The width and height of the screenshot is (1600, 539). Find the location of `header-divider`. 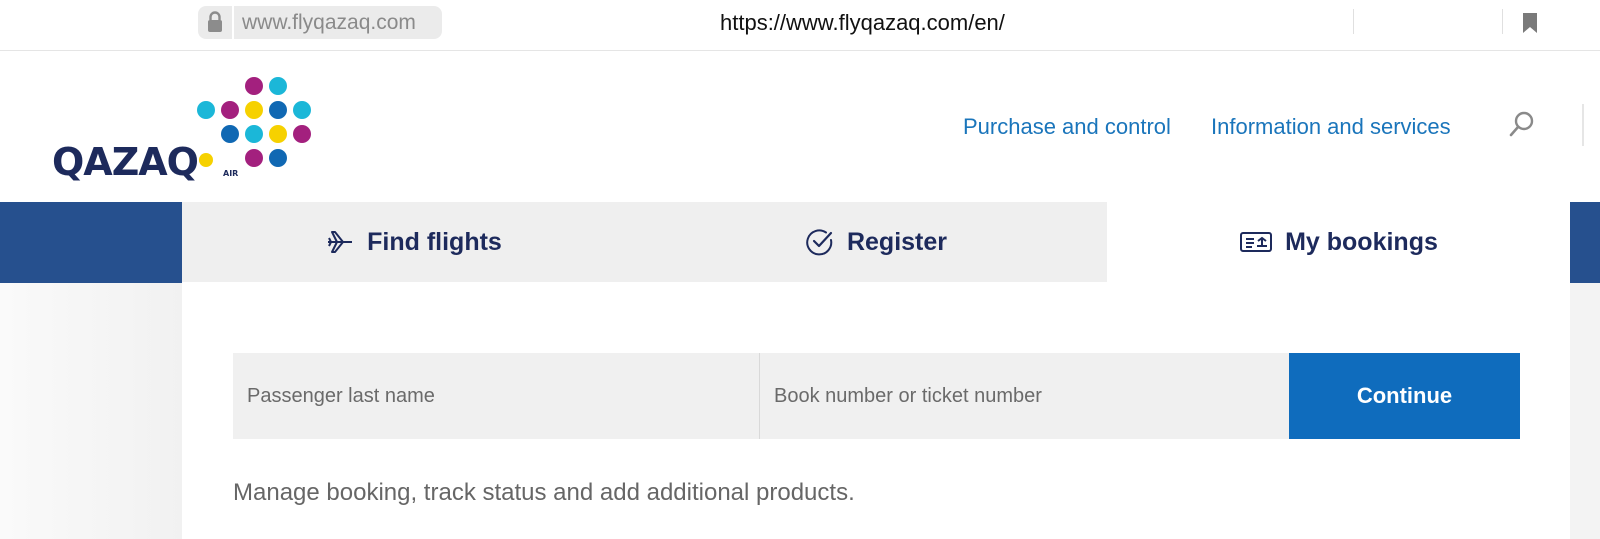

header-divider is located at coordinates (1583, 125).